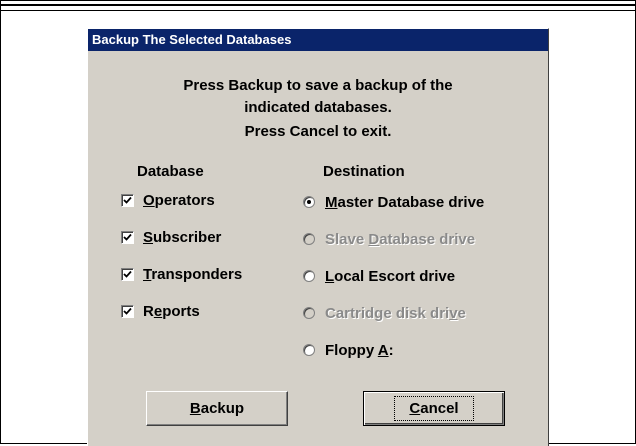 This screenshot has width=636, height=446. I want to click on checkbox-label: Reports, so click(171, 311).